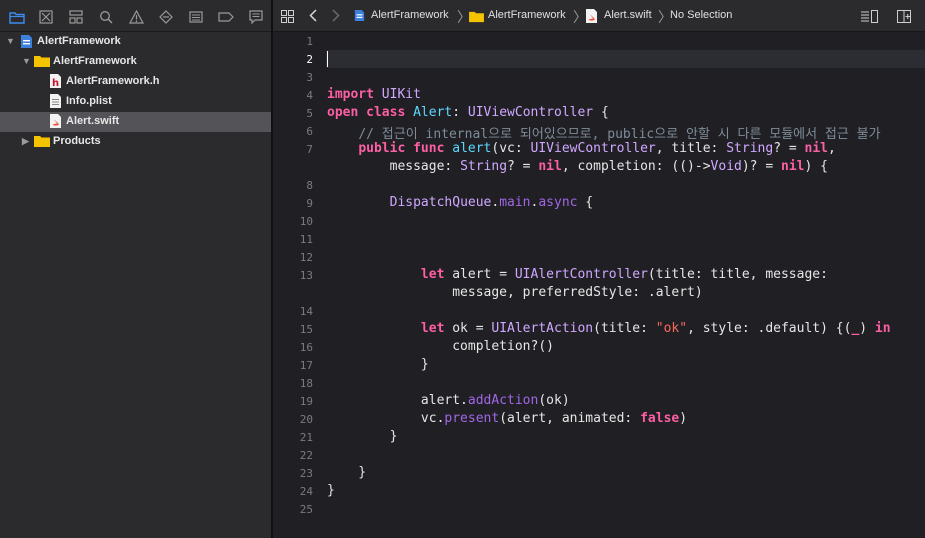 This screenshot has height=538, width=925. I want to click on line-number: 13, so click(306, 275).